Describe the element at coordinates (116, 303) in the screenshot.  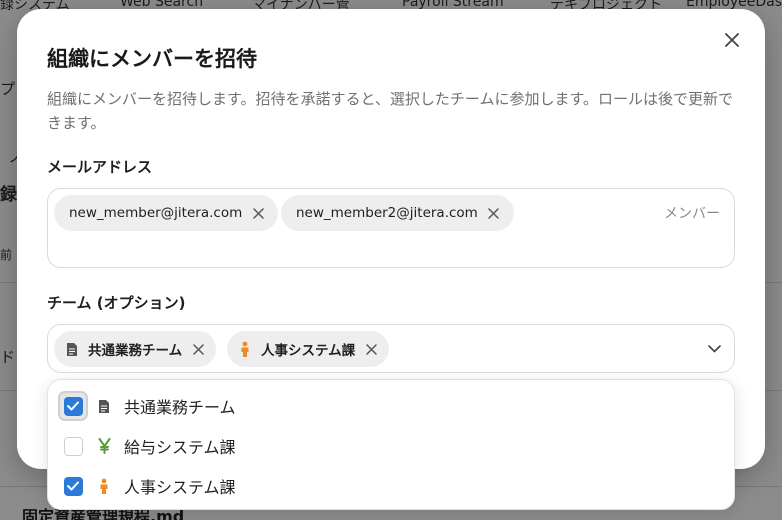
I see `team-label: チーム (オプション)` at that location.